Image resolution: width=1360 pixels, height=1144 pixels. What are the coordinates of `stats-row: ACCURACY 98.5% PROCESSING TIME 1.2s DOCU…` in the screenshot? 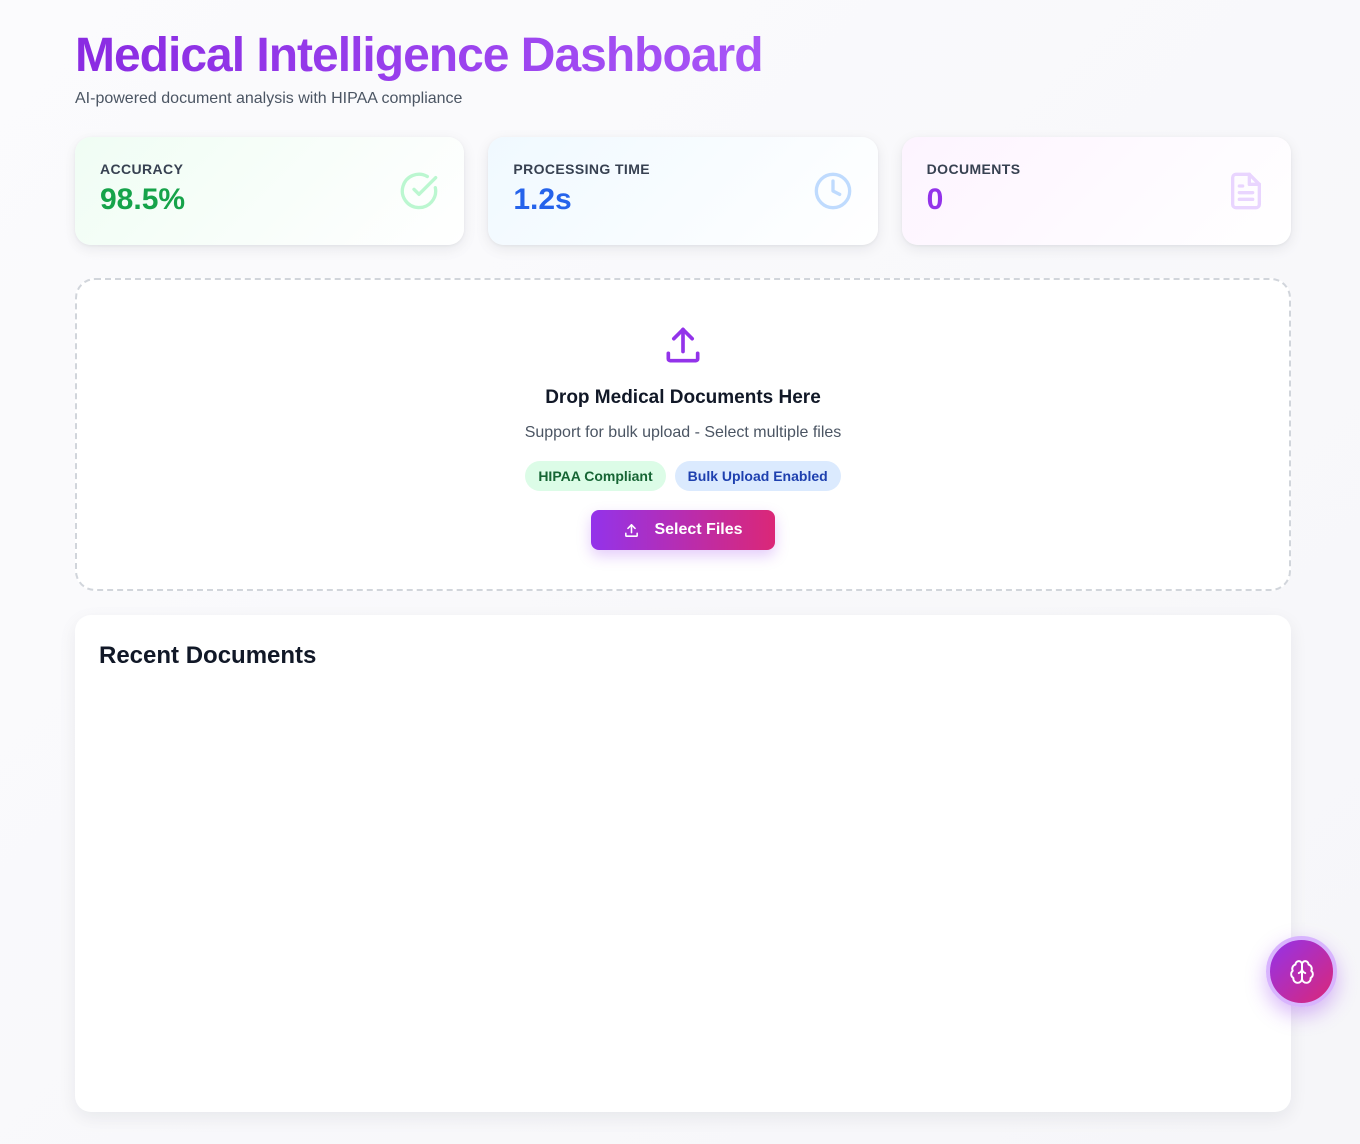 It's located at (683, 191).